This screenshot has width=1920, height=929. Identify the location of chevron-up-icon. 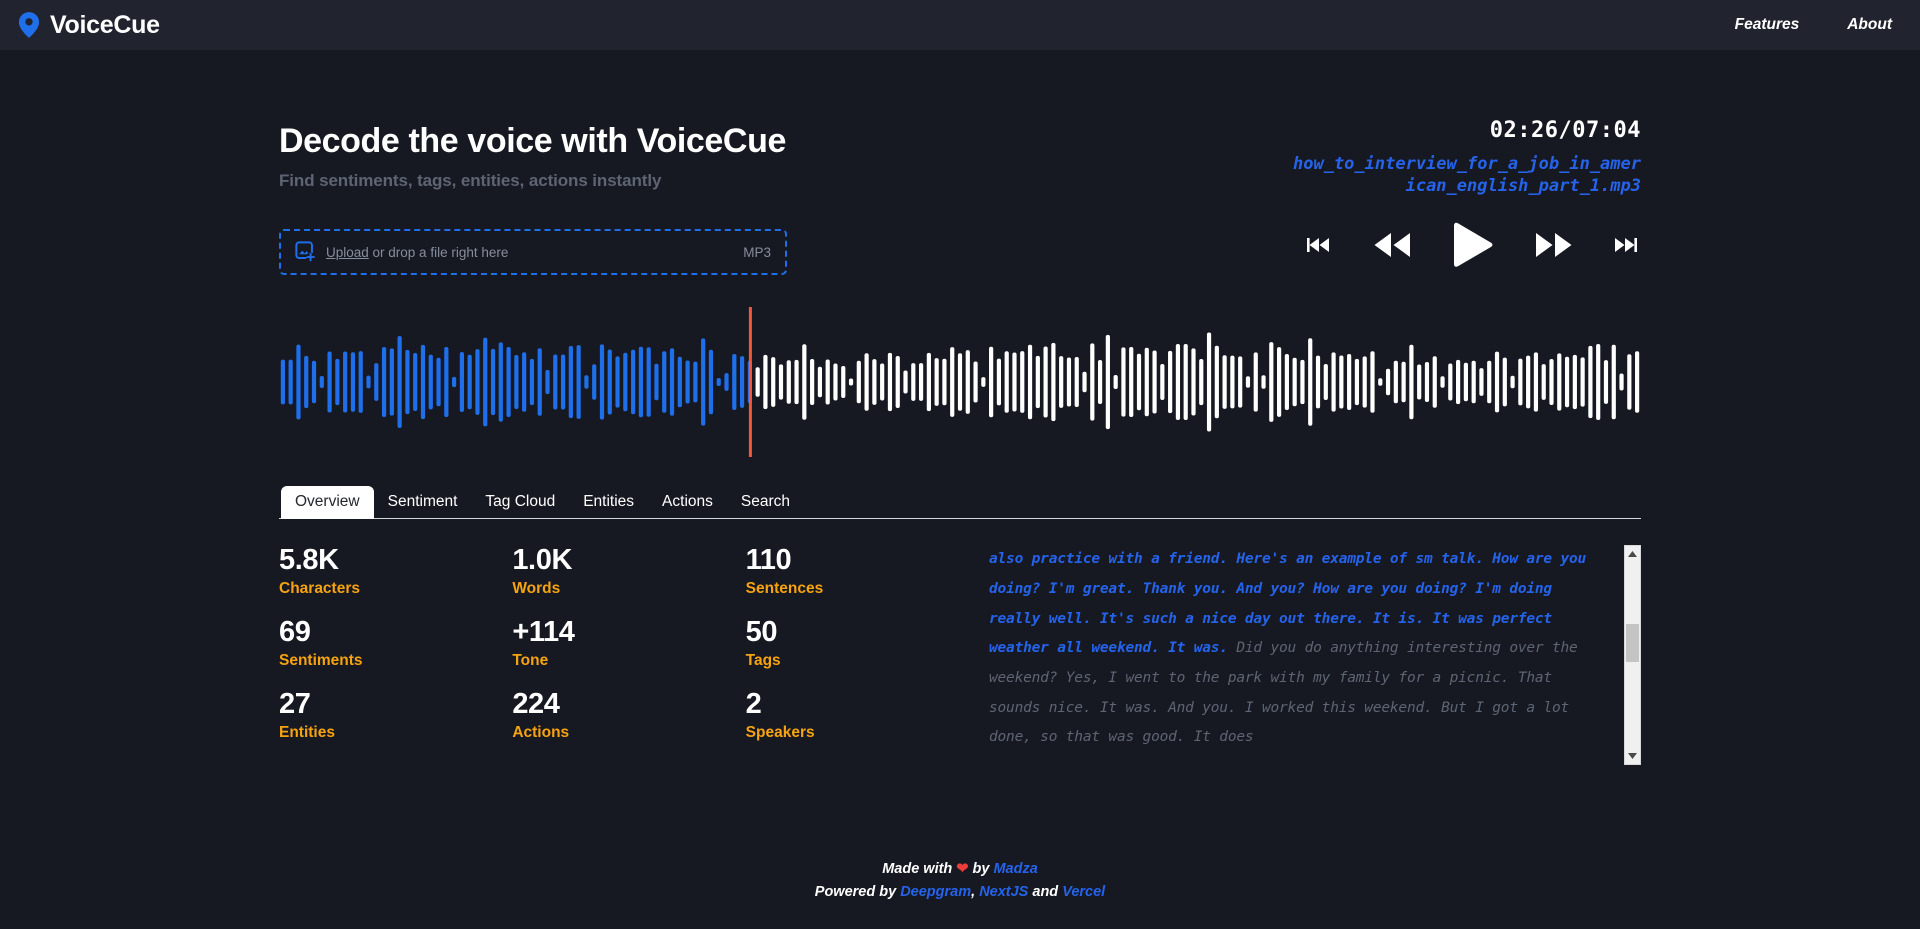
(1632, 554).